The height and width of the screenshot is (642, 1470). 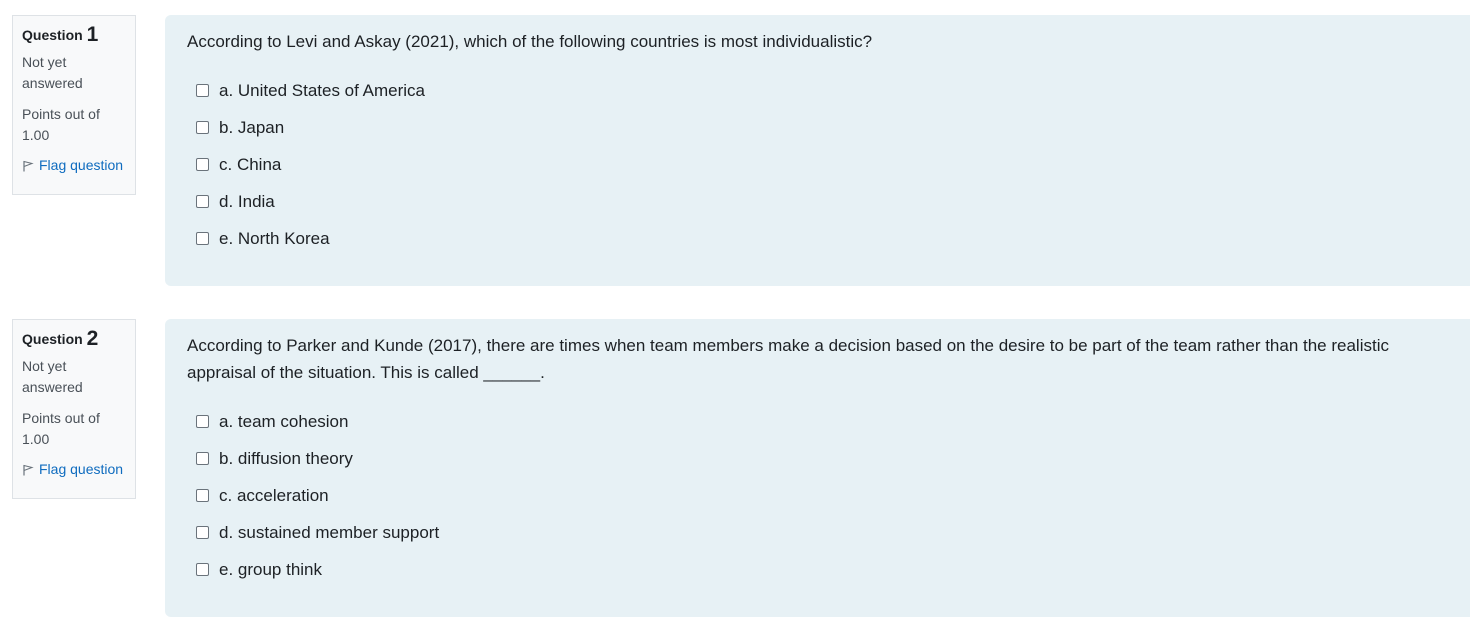 What do you see at coordinates (817, 201) in the screenshot?
I see `answer-option: d. India` at bounding box center [817, 201].